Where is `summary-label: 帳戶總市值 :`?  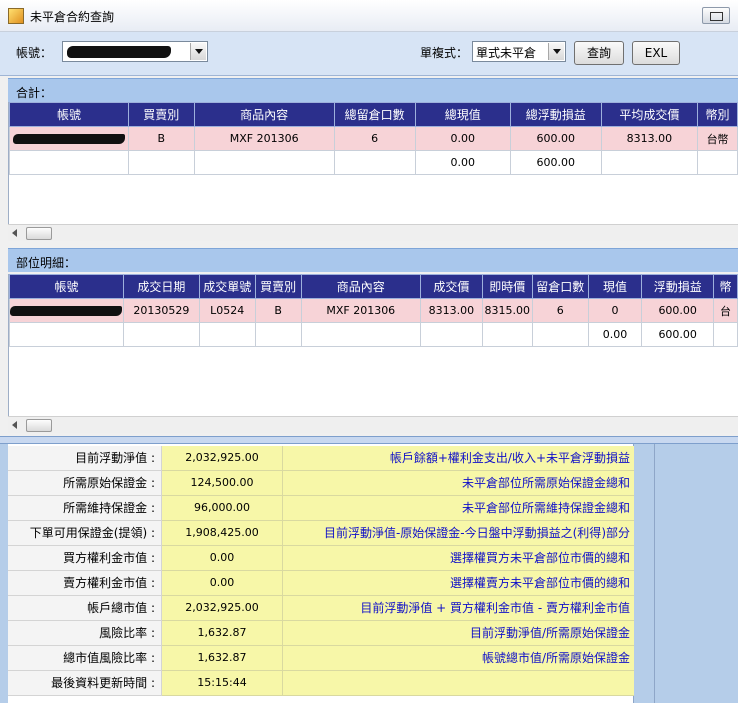
summary-label: 帳戶總市值 : is located at coordinates (85, 608).